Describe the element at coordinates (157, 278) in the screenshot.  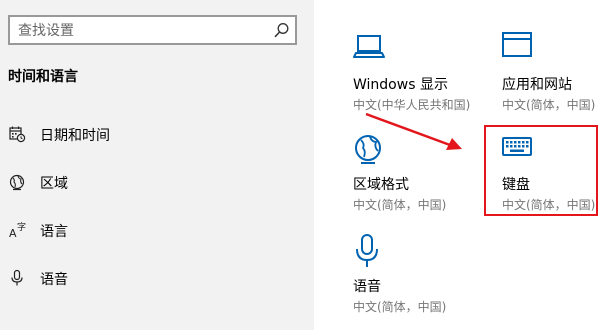
I see `nav-item-speech: 语音` at that location.